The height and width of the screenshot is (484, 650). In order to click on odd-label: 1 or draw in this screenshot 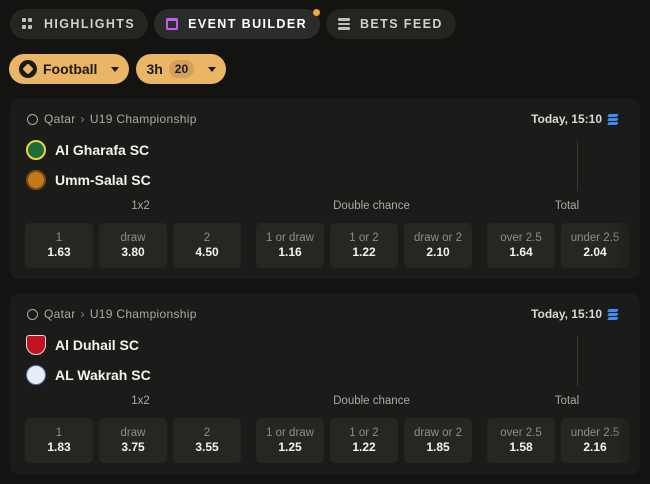, I will do `click(290, 433)`.